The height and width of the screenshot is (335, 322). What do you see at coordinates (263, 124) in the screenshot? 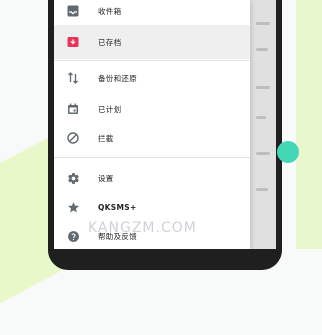
I see `dimmed-conversation-list` at bounding box center [263, 124].